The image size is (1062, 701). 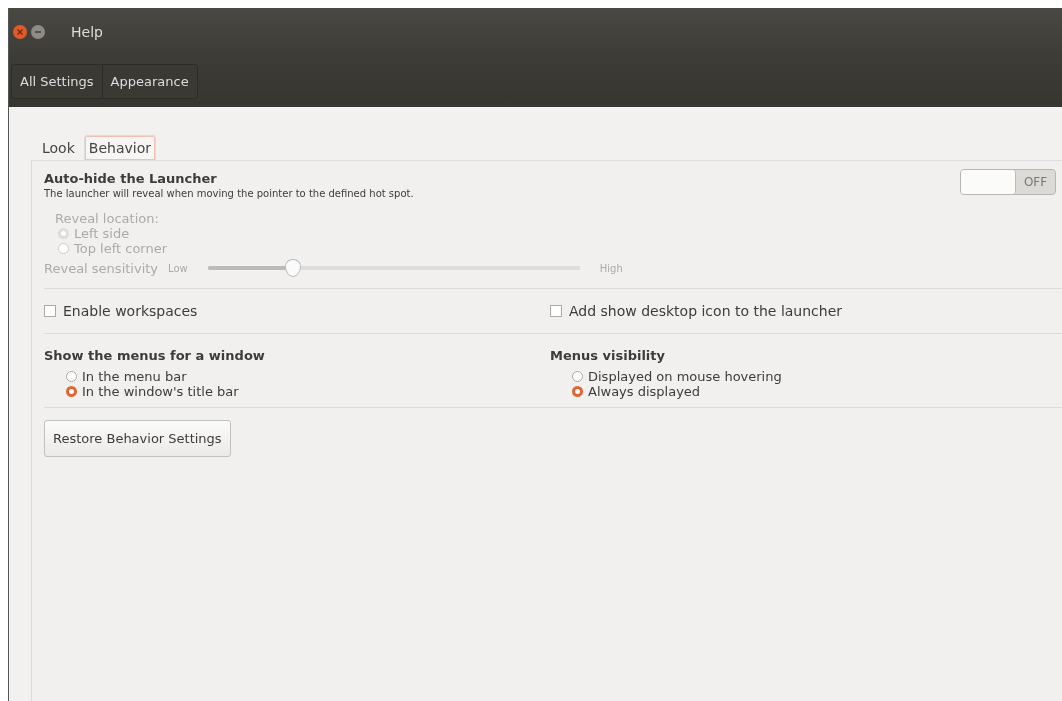 I want to click on option-label: In the window's title bar, so click(x=160, y=391).